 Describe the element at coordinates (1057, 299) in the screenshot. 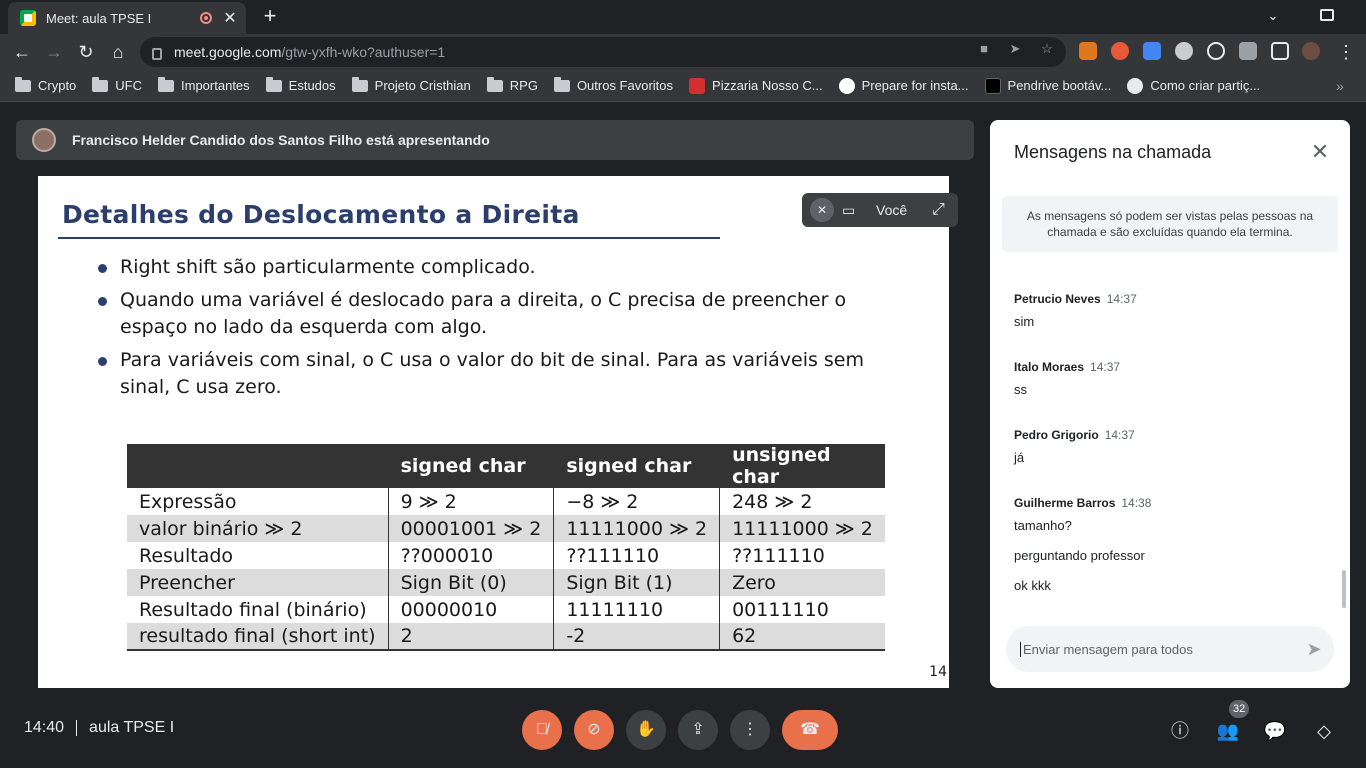

I see `message-sender: Petrucio Neves` at that location.